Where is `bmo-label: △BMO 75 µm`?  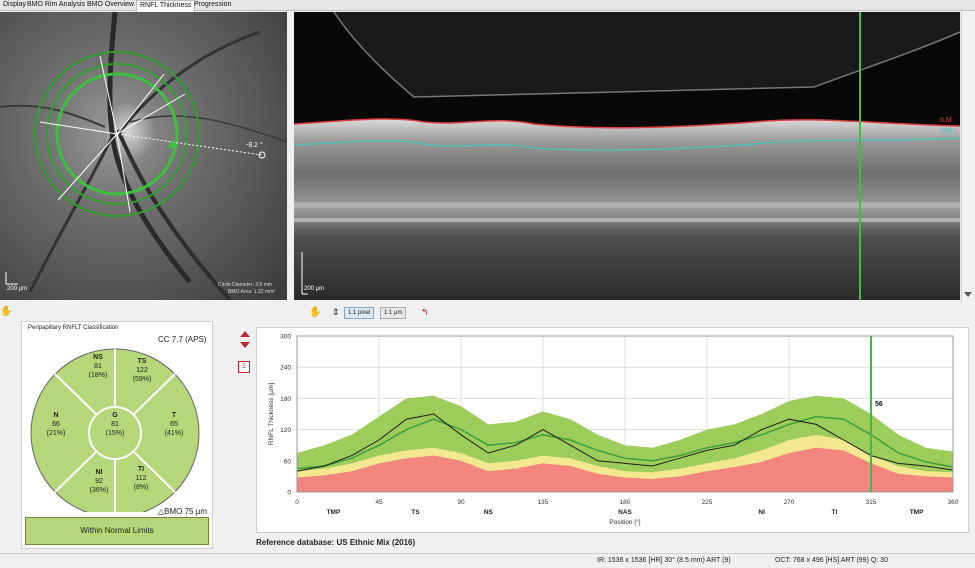 bmo-label: △BMO 75 µm is located at coordinates (182, 511).